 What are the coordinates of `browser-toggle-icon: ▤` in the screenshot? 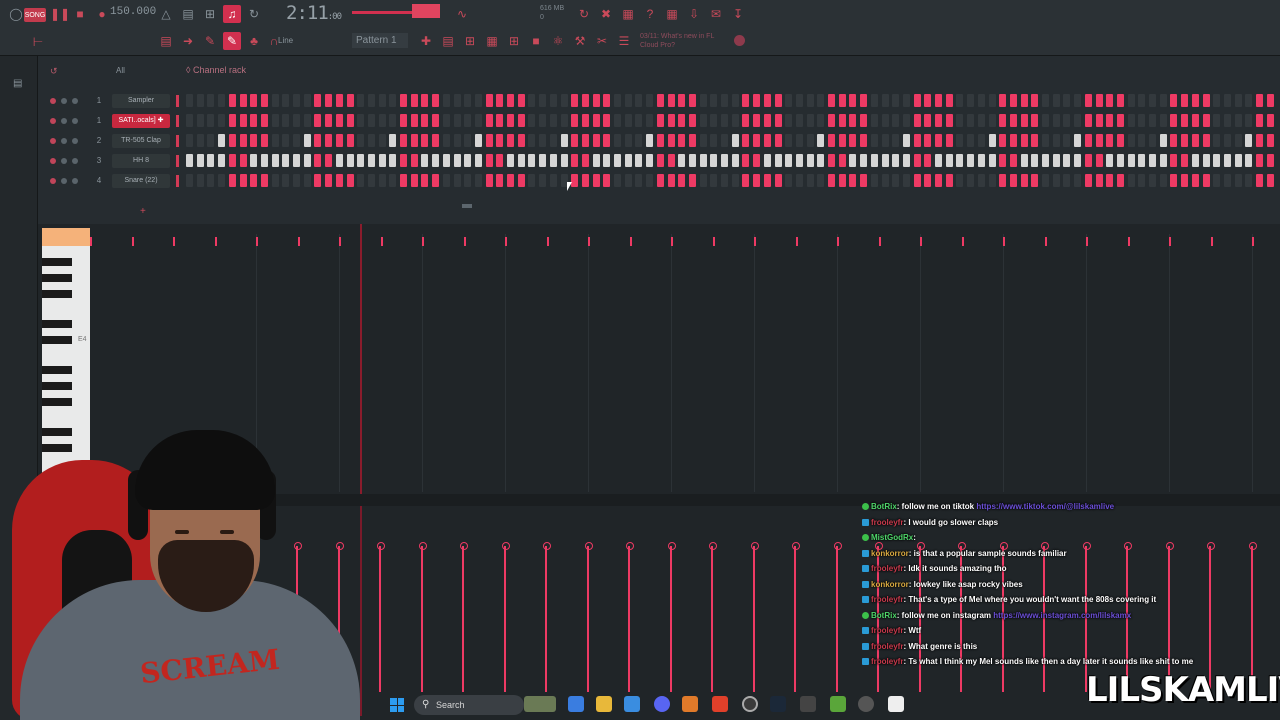 It's located at (17, 83).